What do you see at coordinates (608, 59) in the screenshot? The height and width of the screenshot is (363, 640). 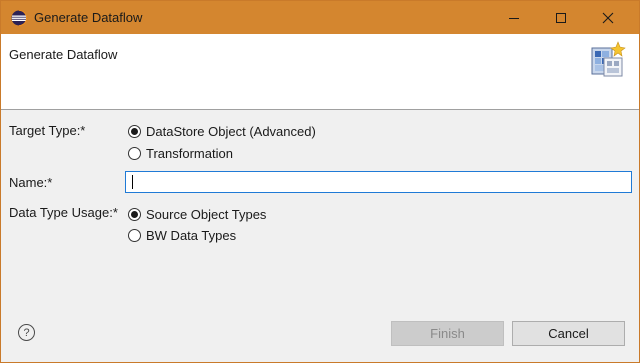 I see `wizard-banner-icon` at bounding box center [608, 59].